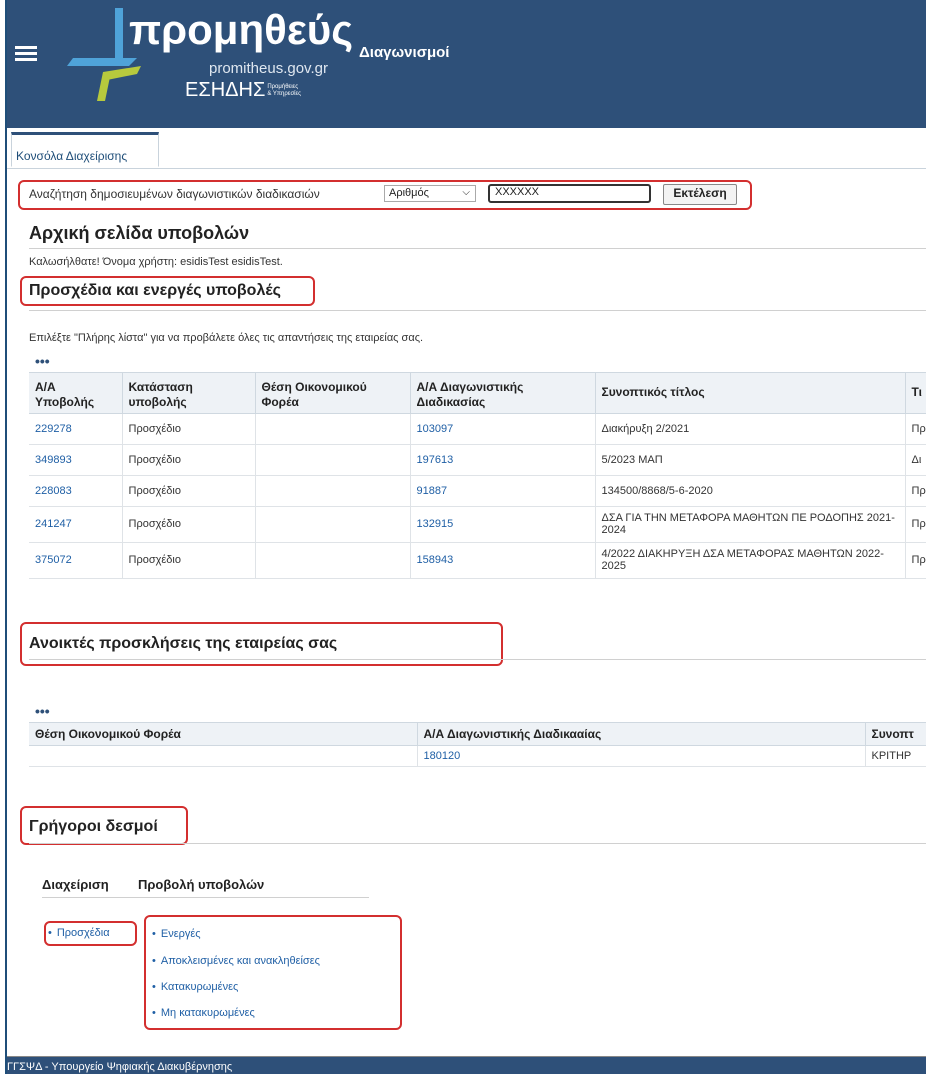 This screenshot has height=1074, width=926. What do you see at coordinates (503, 393) in the screenshot?
I see `column-header: Α/Α Διαγωνιστικής Διαδικασίας` at bounding box center [503, 393].